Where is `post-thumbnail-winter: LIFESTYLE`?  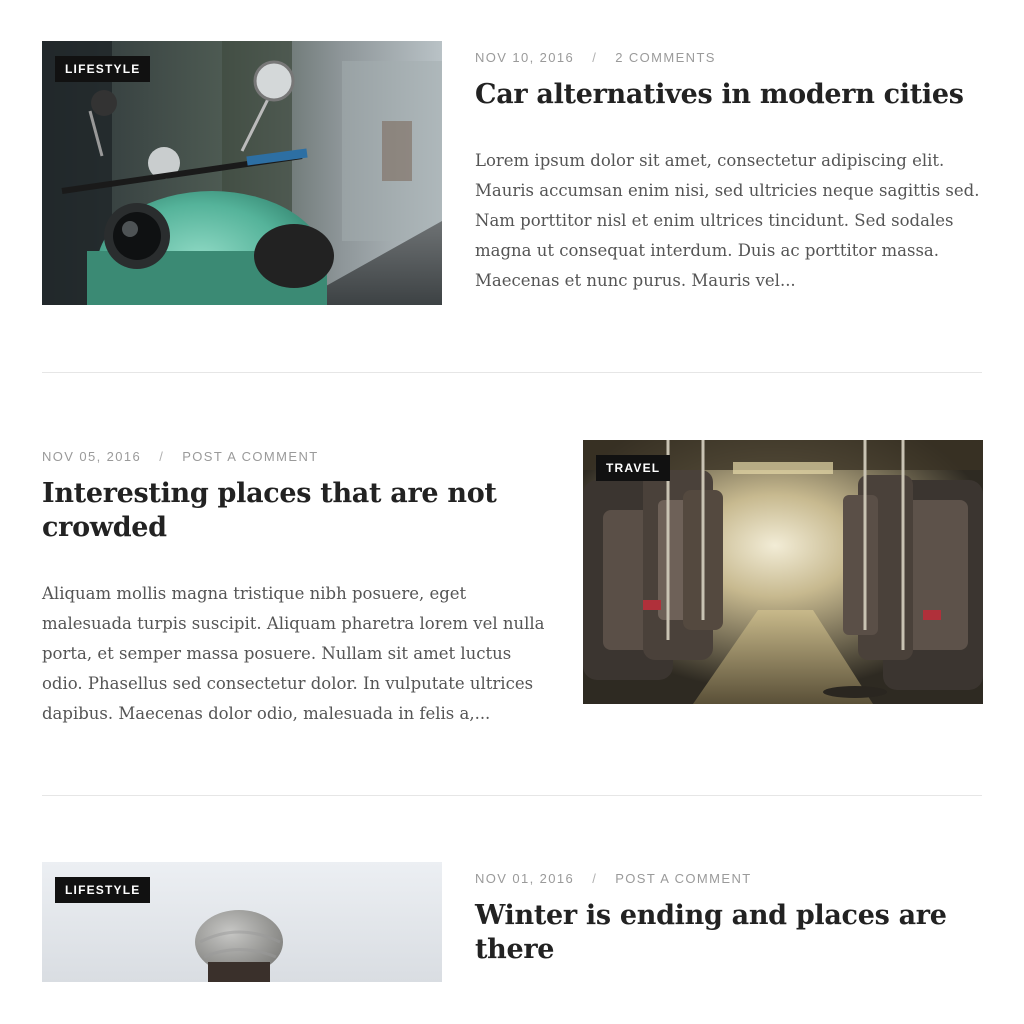 post-thumbnail-winter: LIFESTYLE is located at coordinates (242, 922).